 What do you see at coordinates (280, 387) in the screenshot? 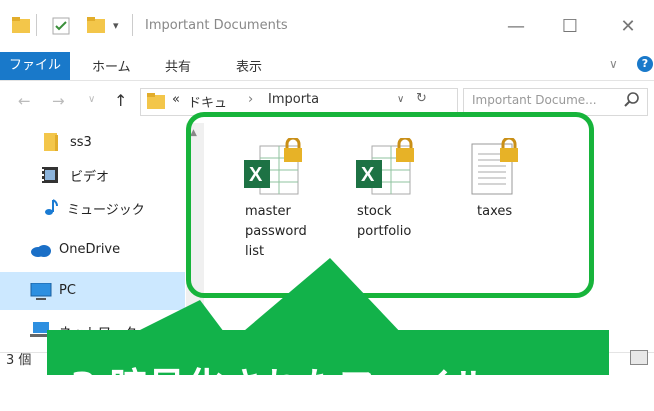
I see `callout-text: 3 暗号化されたファイル` at bounding box center [280, 387].